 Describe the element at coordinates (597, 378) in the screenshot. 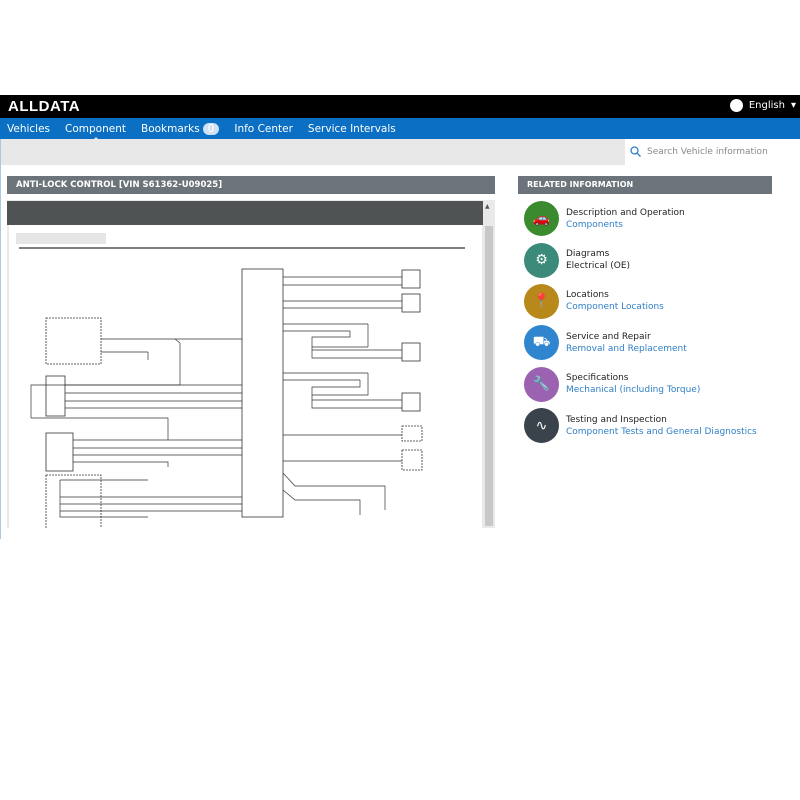

I see `related-item-title: Specifications` at that location.